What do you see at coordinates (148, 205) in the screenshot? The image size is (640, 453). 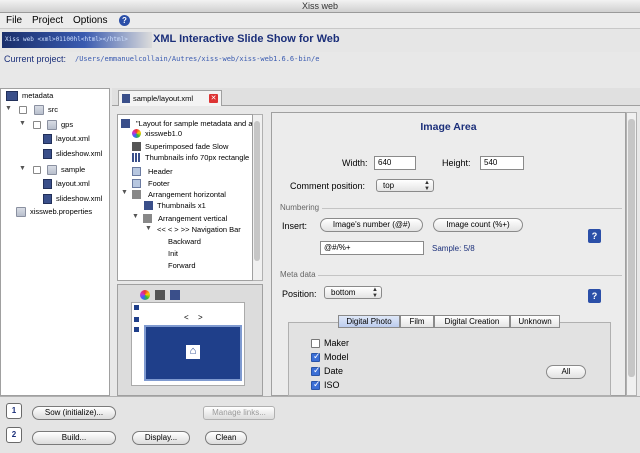 I see `thumbnails-icon` at bounding box center [148, 205].